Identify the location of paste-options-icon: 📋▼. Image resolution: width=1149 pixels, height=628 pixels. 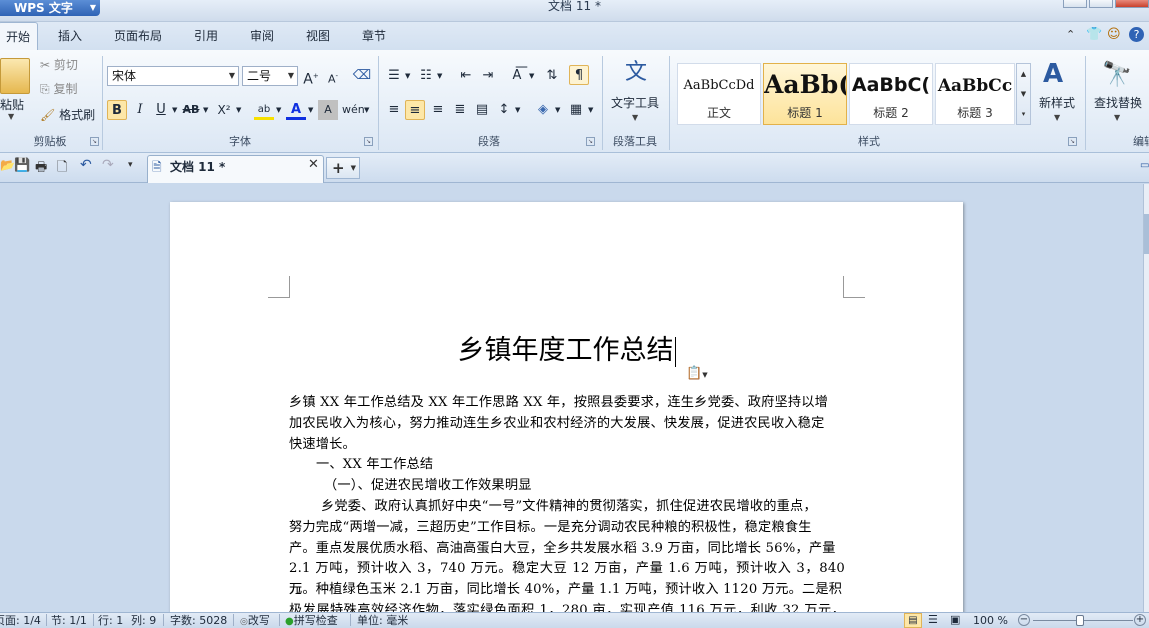
(697, 373).